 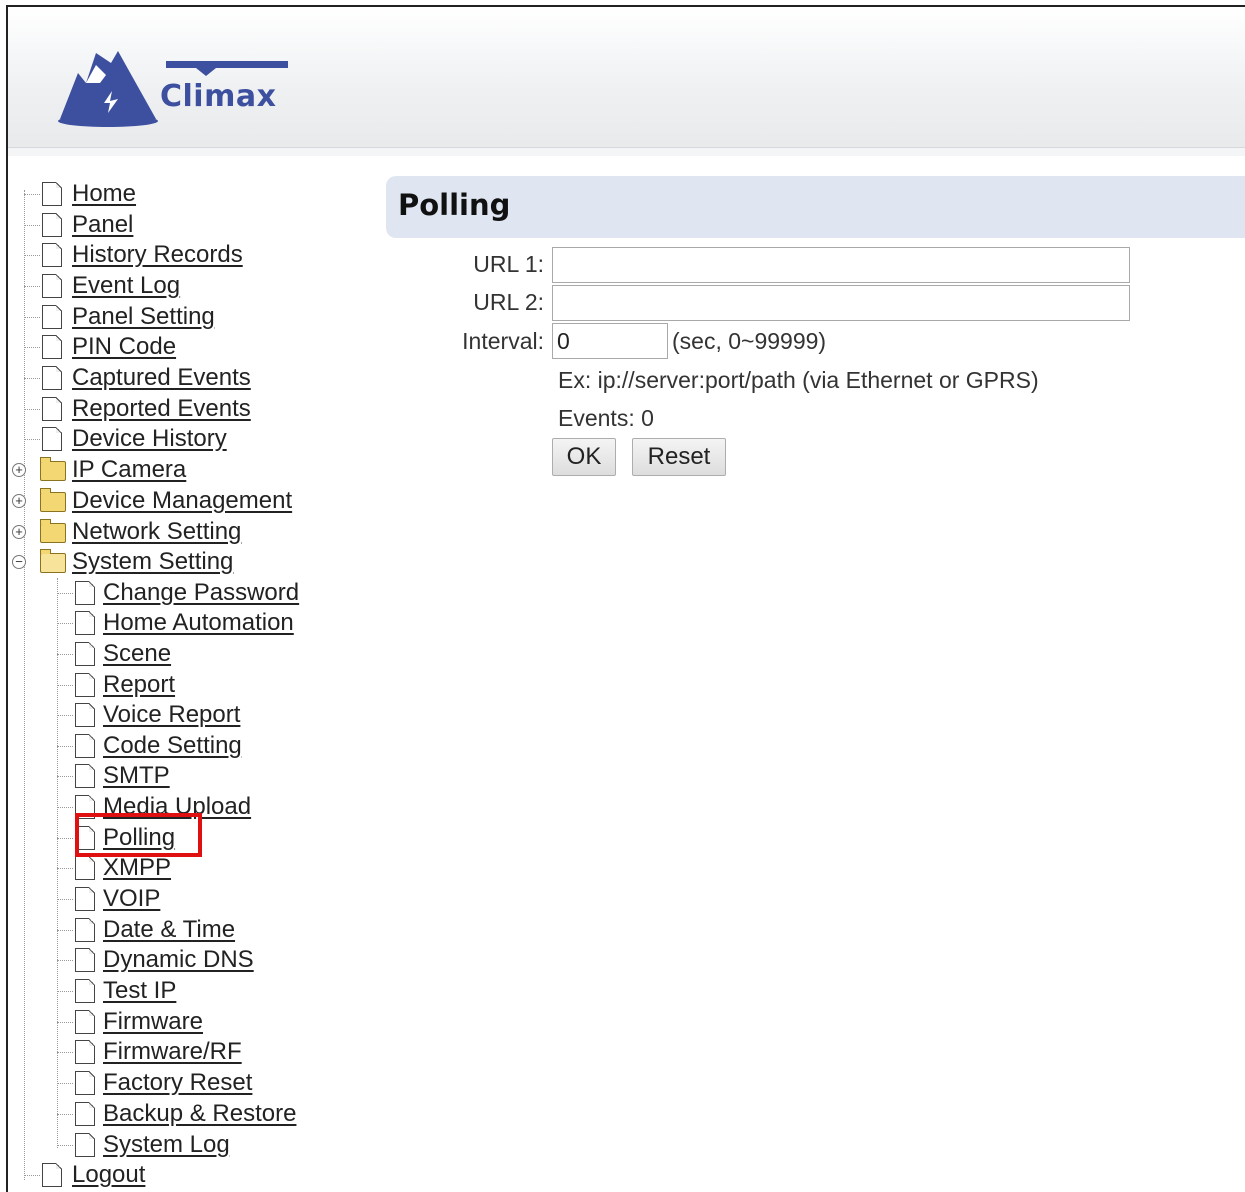 I want to click on nav-link-panel-setting: Panel Setting, so click(x=143, y=317).